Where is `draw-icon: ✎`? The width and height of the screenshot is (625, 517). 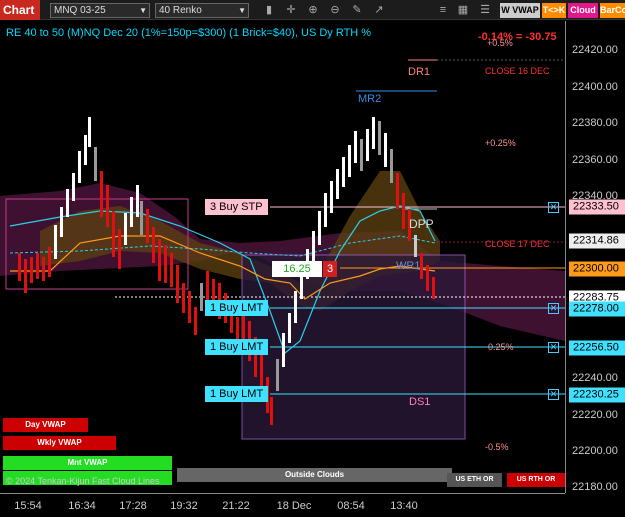 draw-icon: ✎ is located at coordinates (357, 10).